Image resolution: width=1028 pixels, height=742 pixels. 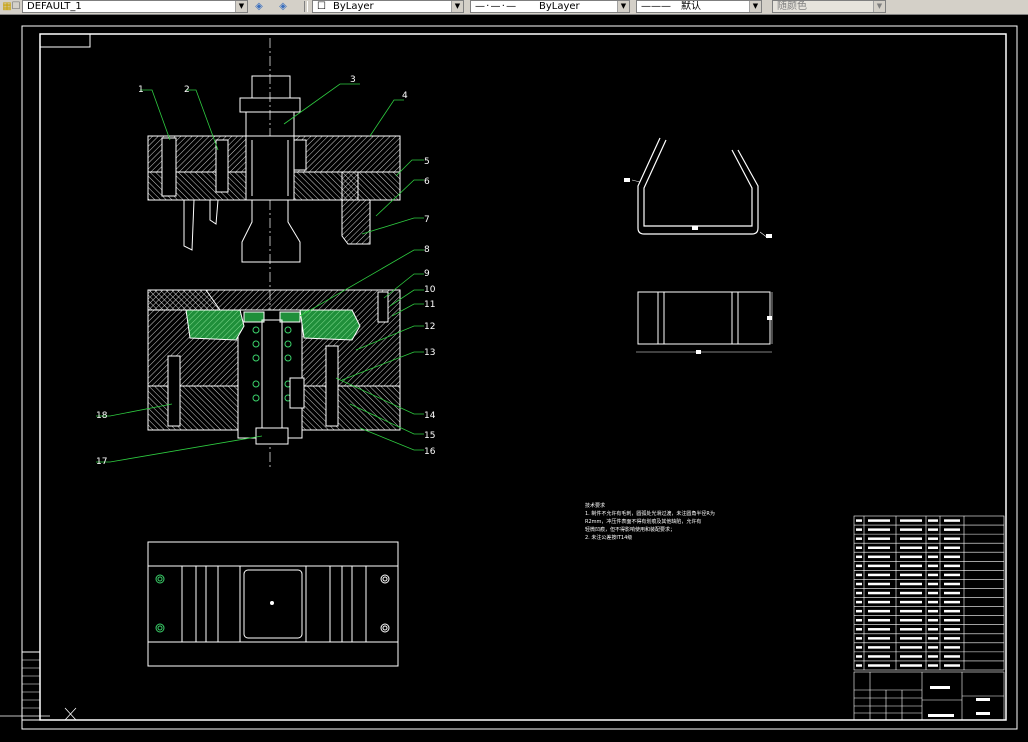 I want to click on tech-note-line: 1. 制件不允许有毛刺，圆弧处光滑过渡，未注圆角半径R为, so click(x=650, y=514).